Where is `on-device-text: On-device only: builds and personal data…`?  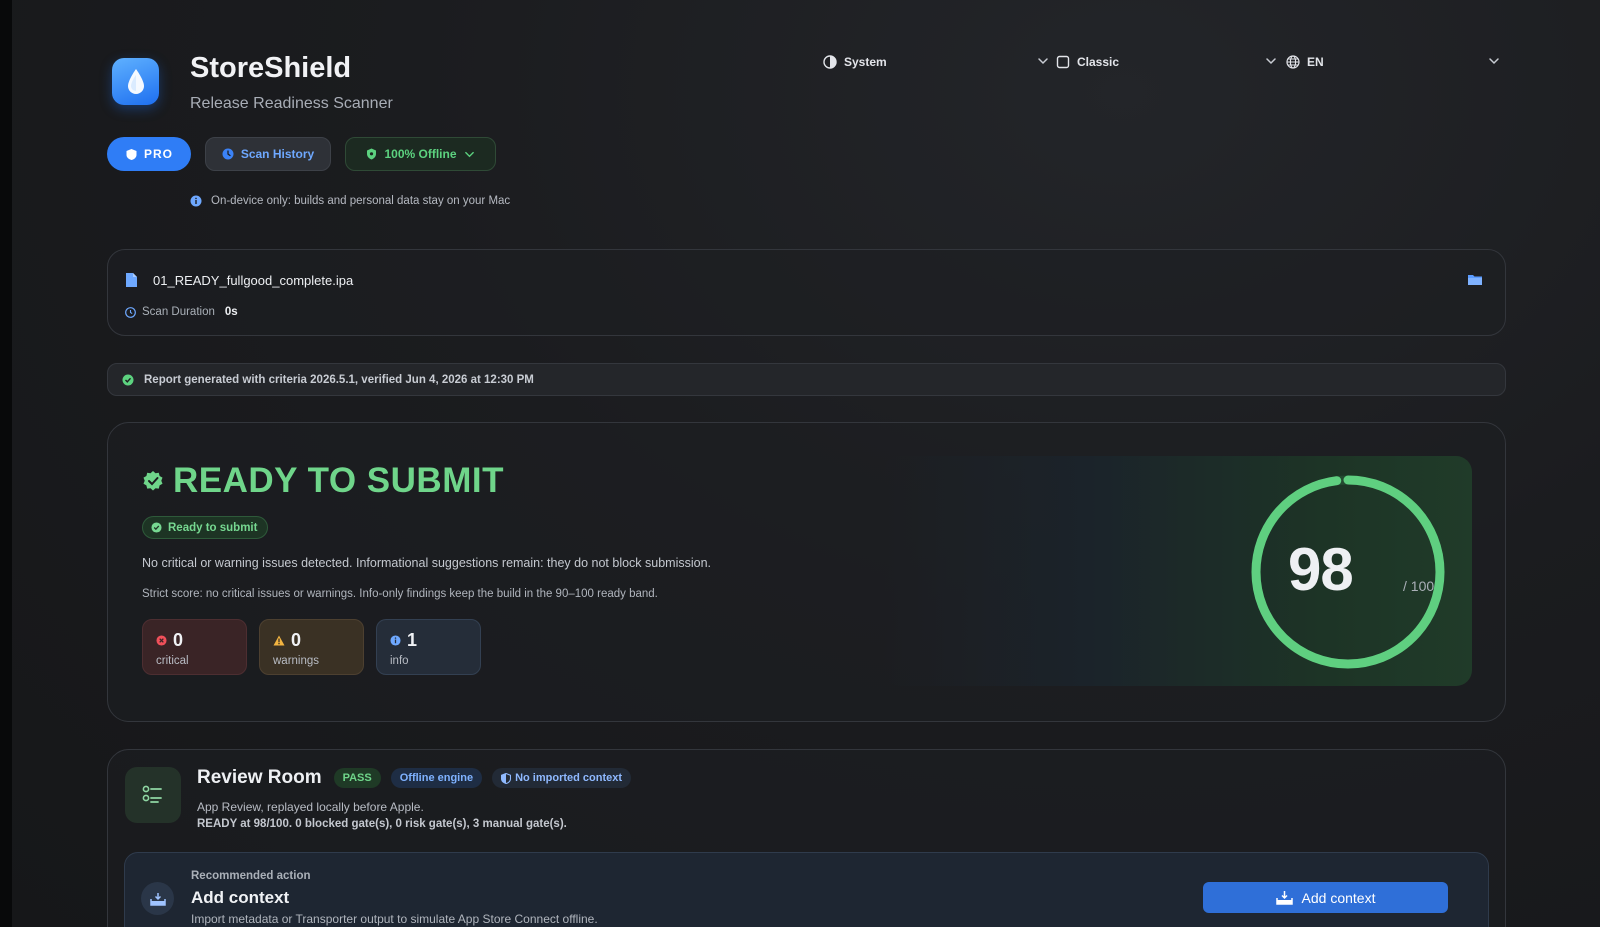 on-device-text: On-device only: builds and personal data… is located at coordinates (361, 201).